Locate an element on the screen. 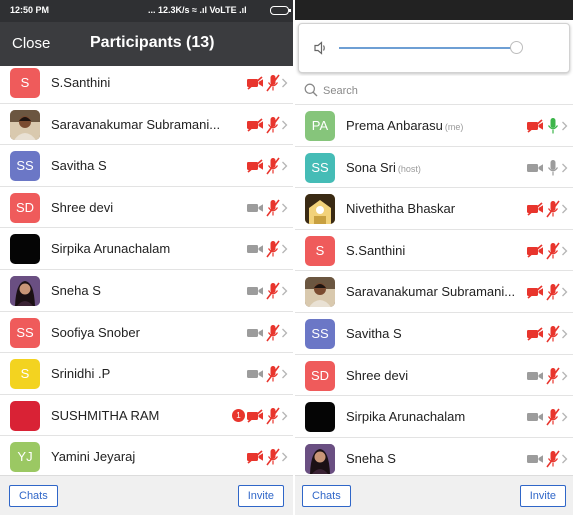 The height and width of the screenshot is (515, 573). participant-row: PA Prema Anbarasu (me) is located at coordinates (434, 126).